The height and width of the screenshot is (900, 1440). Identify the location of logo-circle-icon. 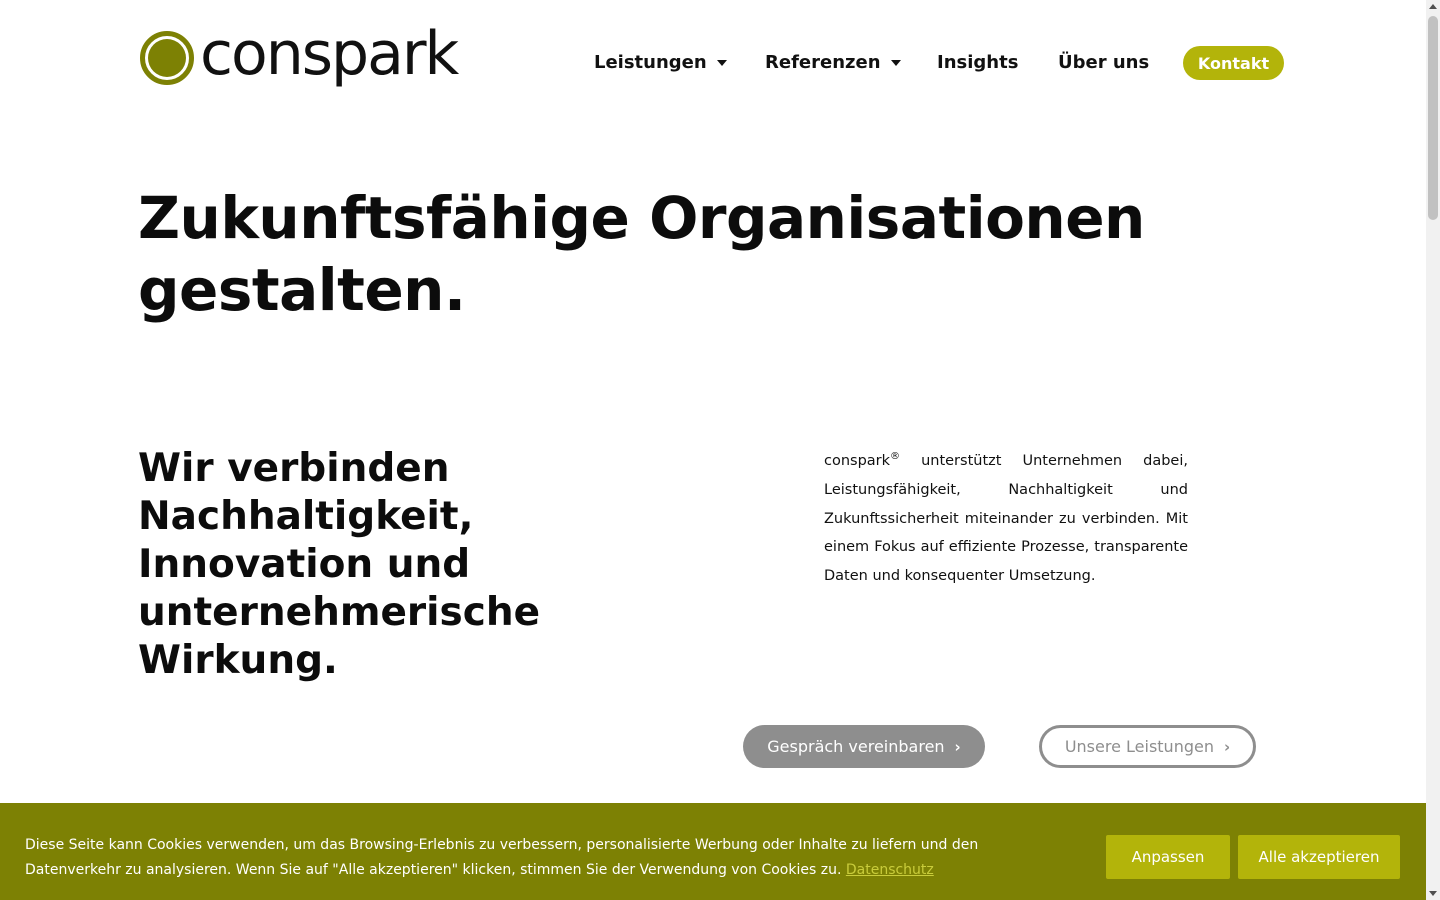
(167, 58).